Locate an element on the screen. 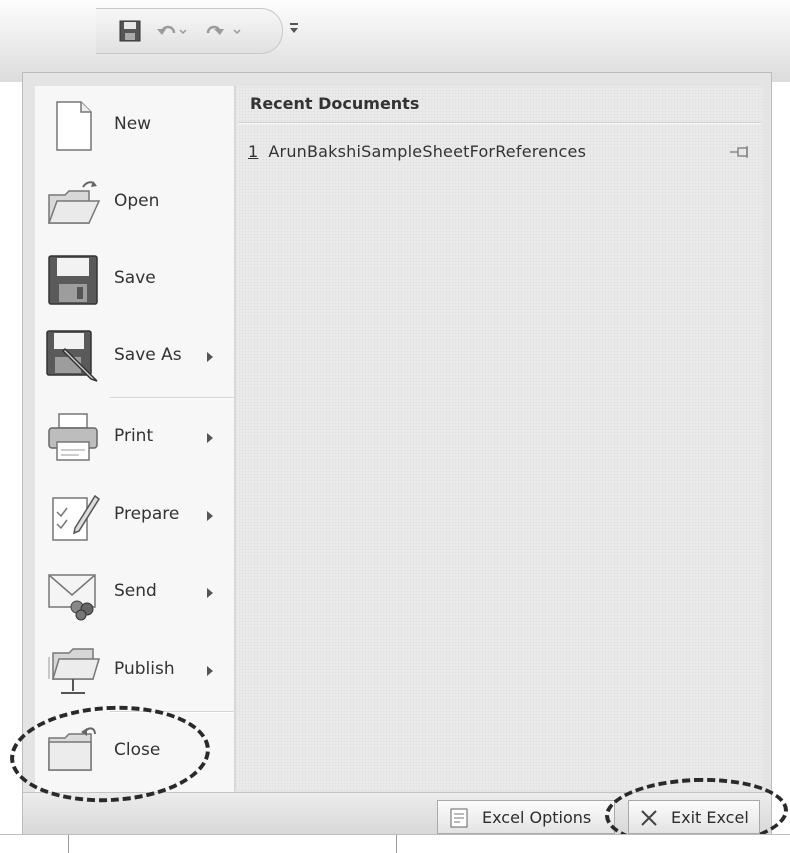 Image resolution: width=790 pixels, height=853 pixels. menu-item-label: Save As is located at coordinates (148, 355).